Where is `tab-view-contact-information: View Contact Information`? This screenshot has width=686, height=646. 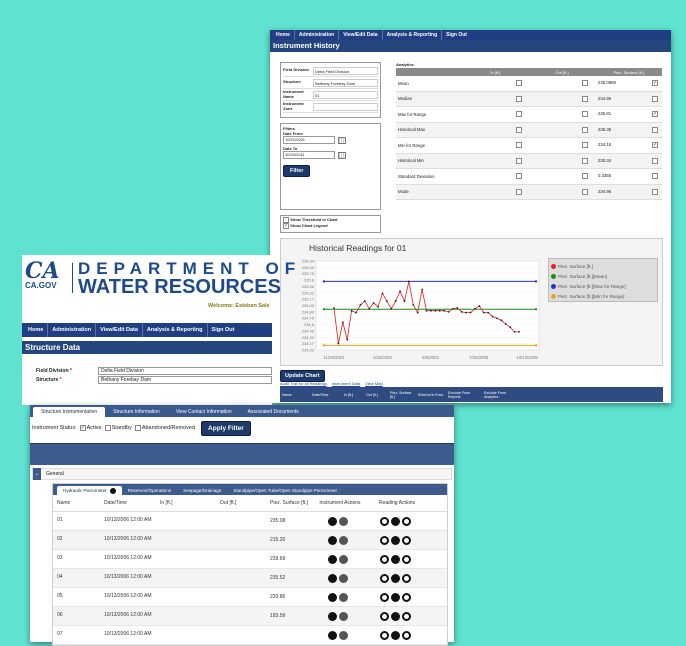
tab-view-contact-information: View Contact Information is located at coordinates (204, 412).